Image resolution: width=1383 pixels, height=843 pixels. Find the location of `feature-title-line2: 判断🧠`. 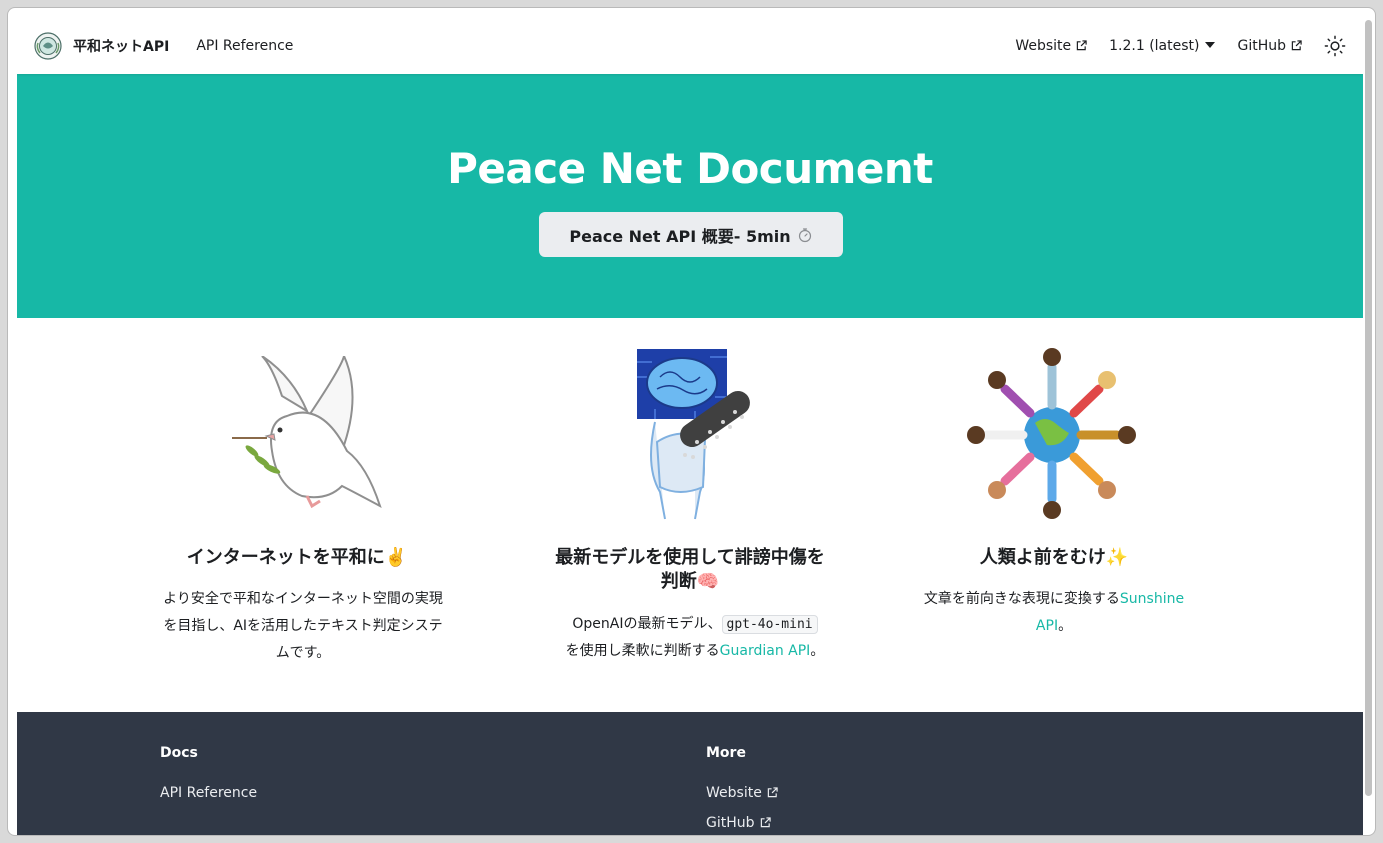

feature-title-line2: 判断🧠 is located at coordinates (690, 581).